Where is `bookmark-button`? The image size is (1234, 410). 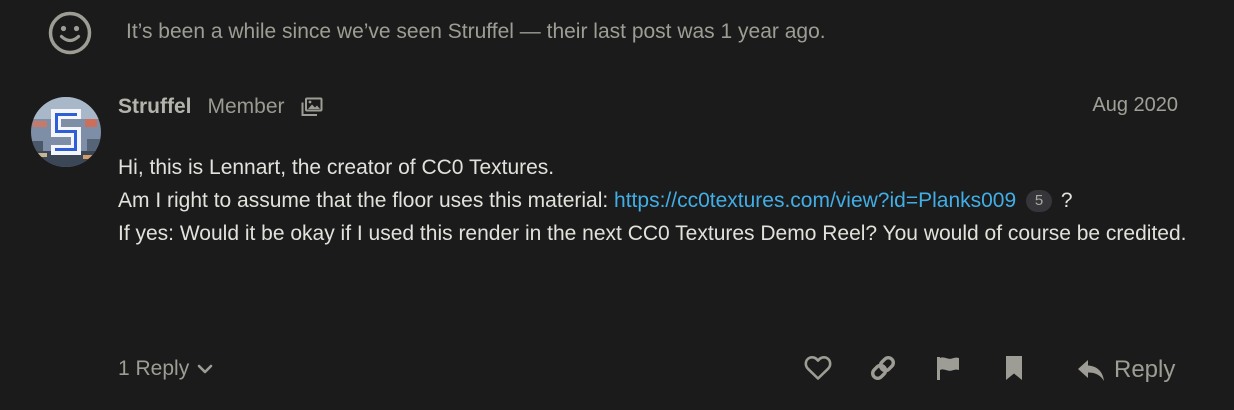 bookmark-button is located at coordinates (1014, 370).